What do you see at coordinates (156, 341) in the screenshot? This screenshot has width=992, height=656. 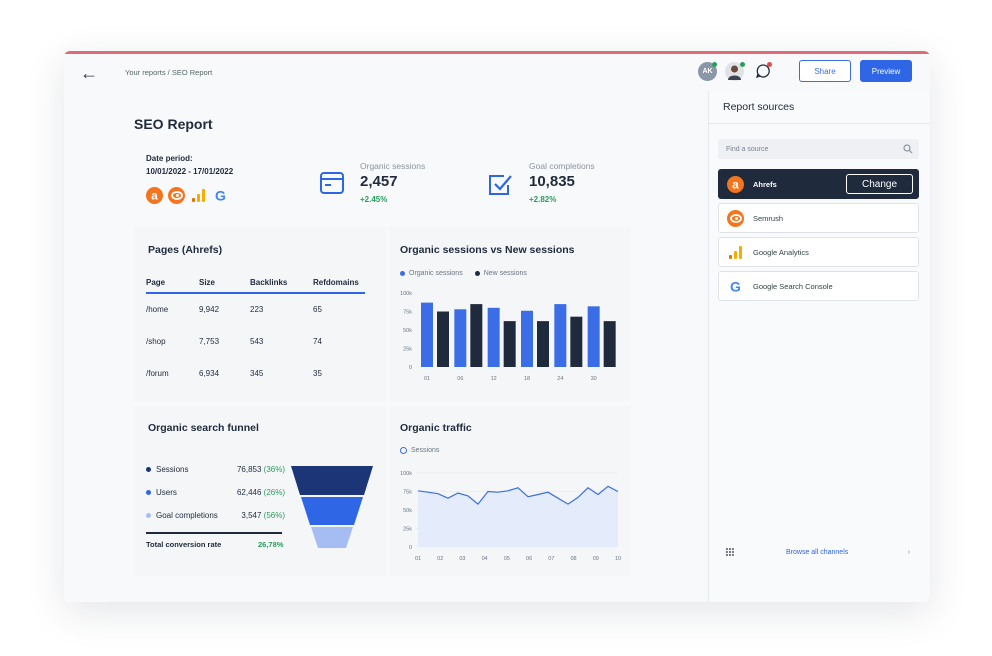 I see `table-cell: /shop` at bounding box center [156, 341].